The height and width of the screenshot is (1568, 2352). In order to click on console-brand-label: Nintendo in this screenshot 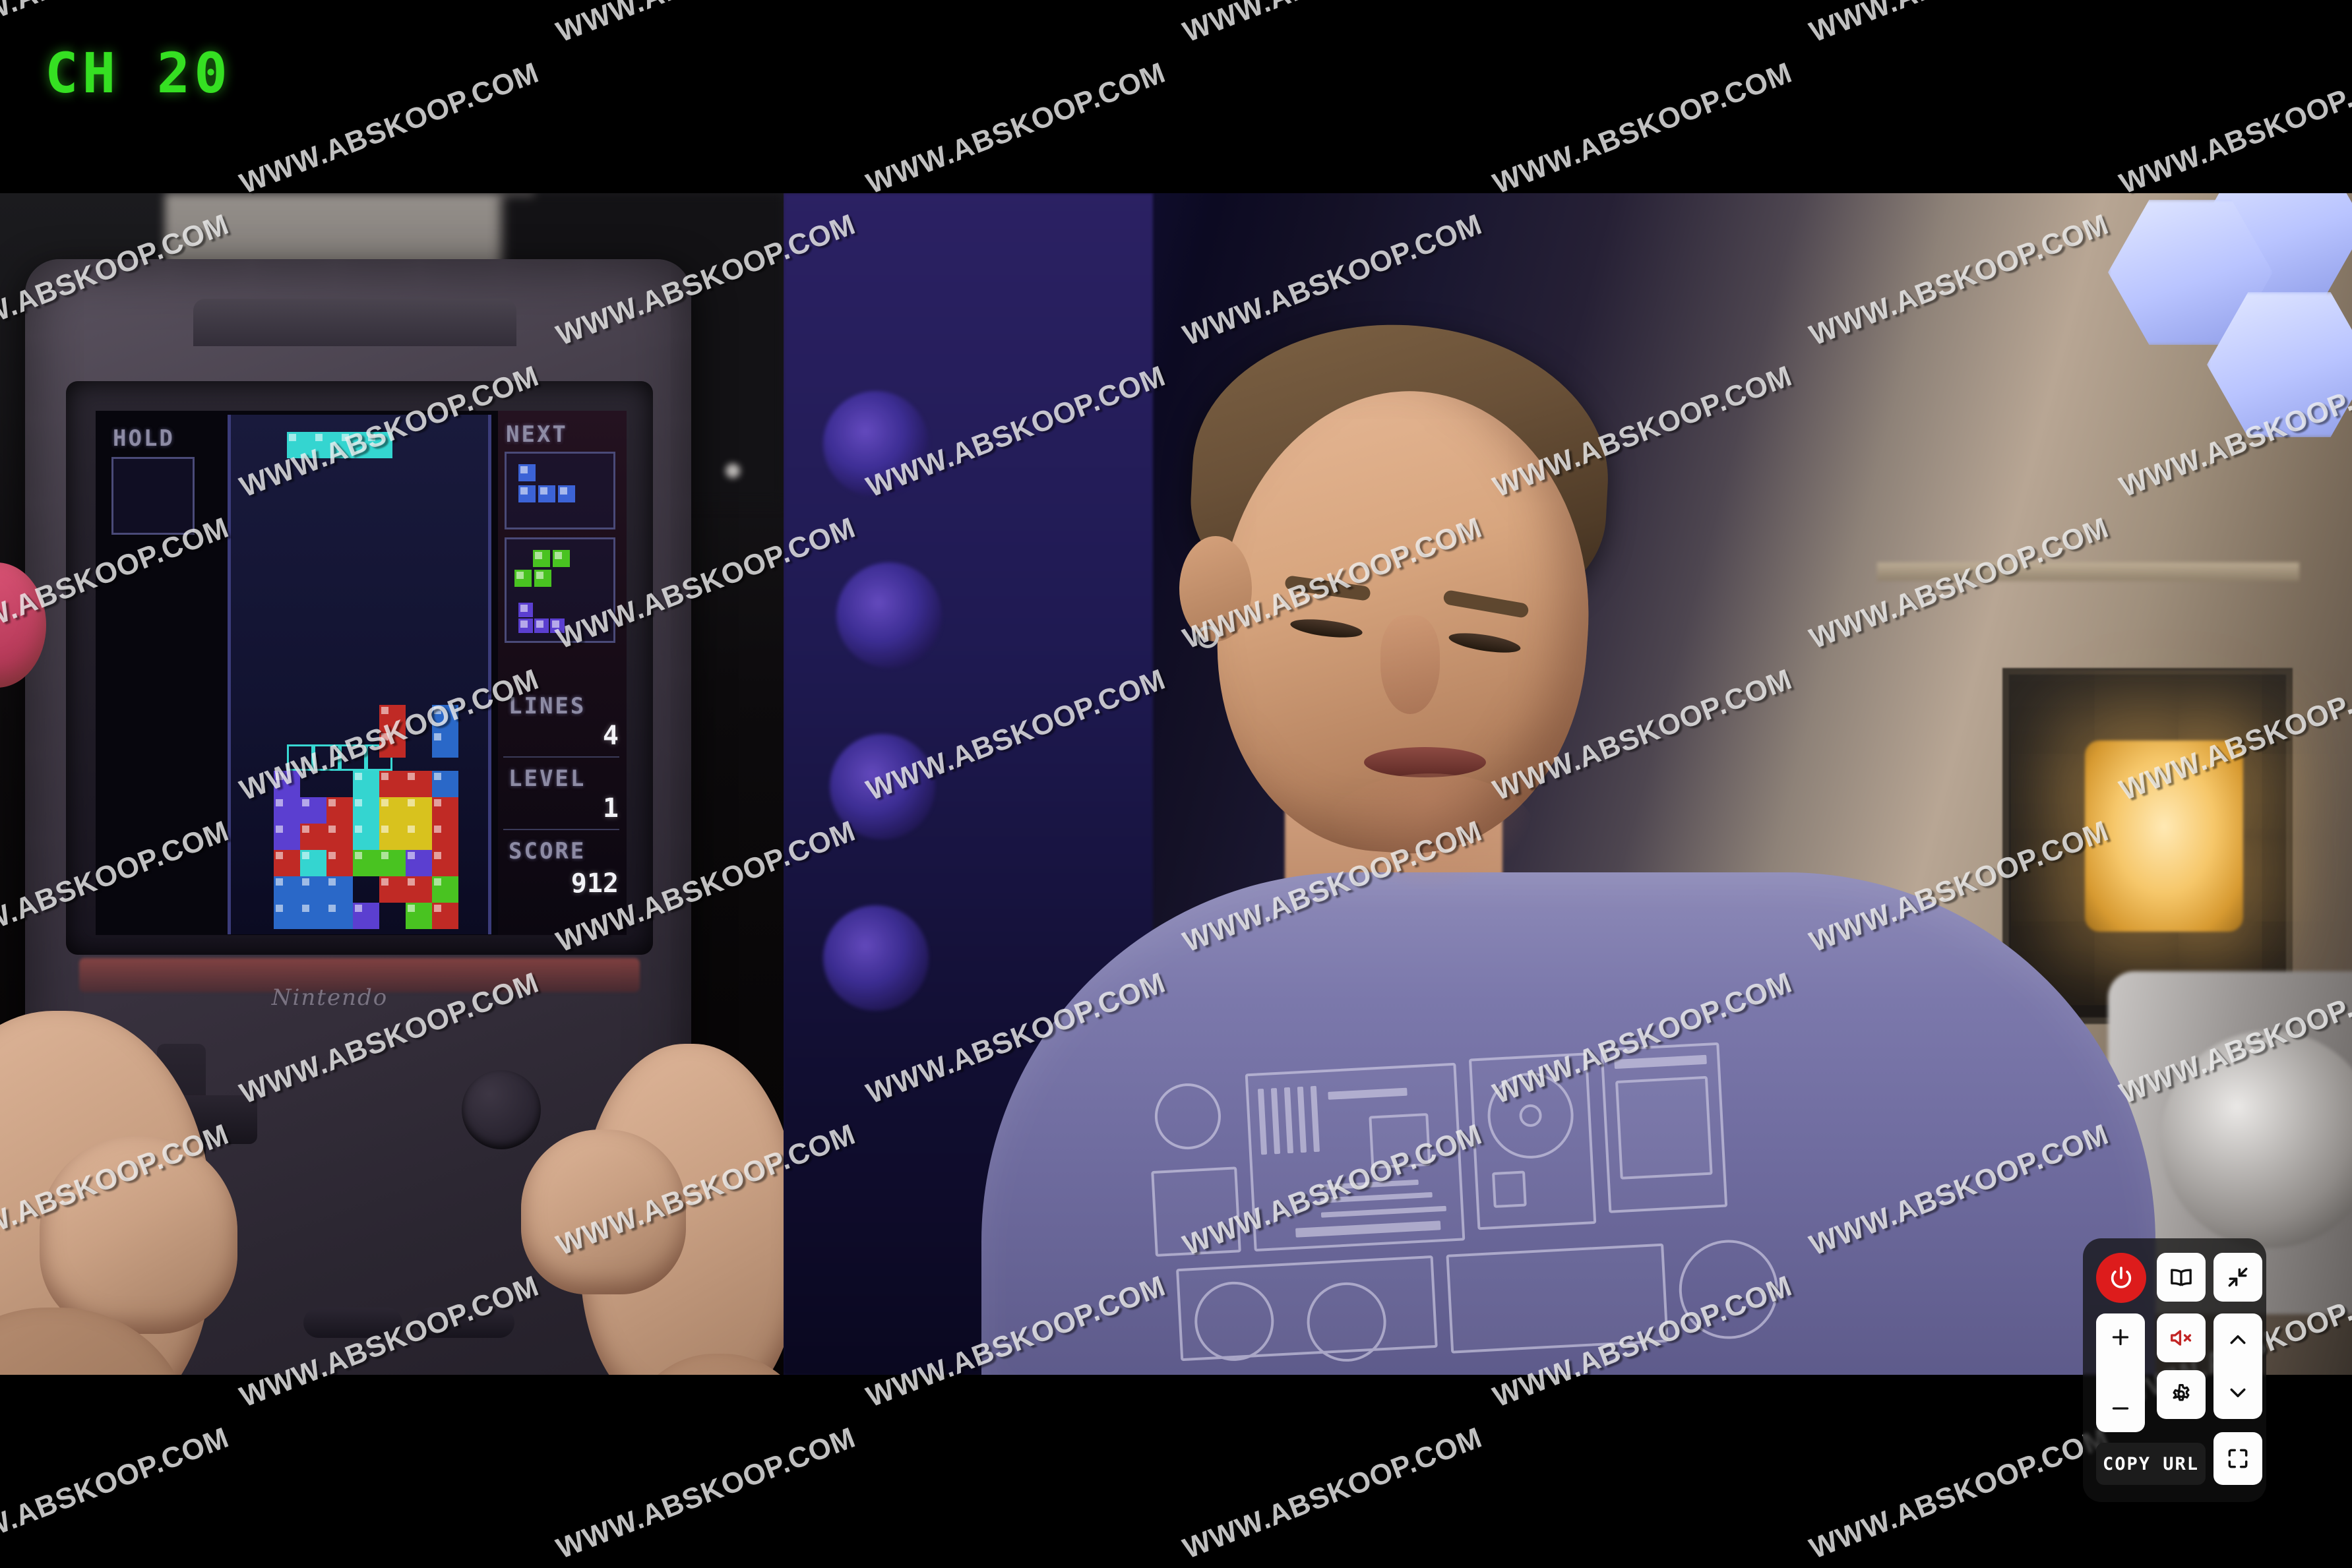, I will do `click(329, 998)`.